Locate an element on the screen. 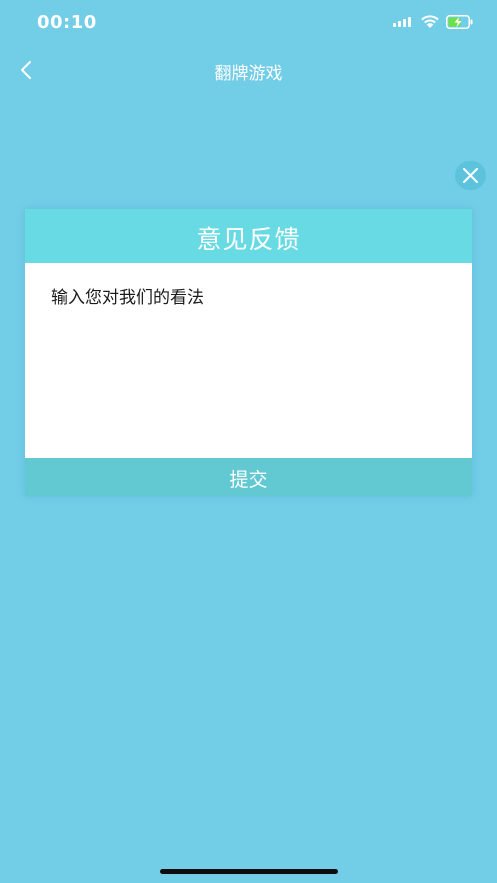 This screenshot has width=497, height=883. dialog-title: 意见反馈 is located at coordinates (248, 239).